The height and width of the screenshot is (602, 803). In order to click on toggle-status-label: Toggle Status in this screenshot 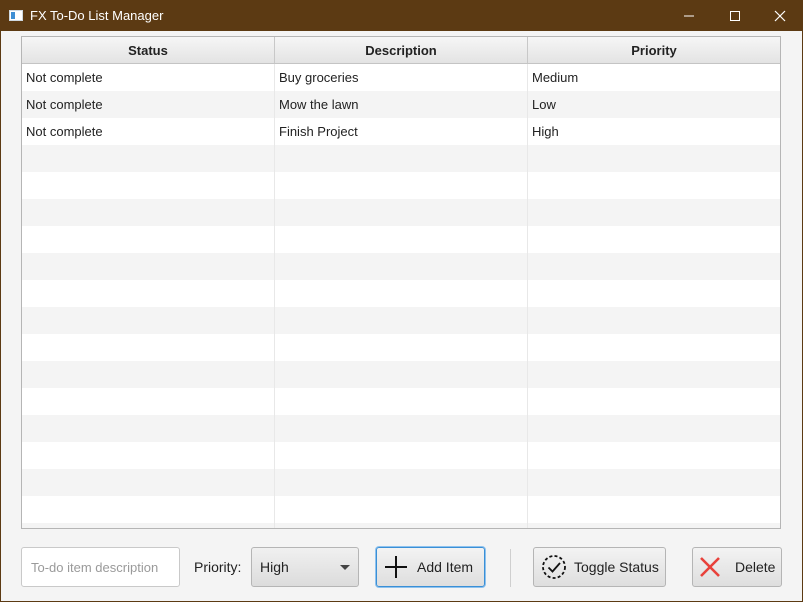, I will do `click(616, 567)`.